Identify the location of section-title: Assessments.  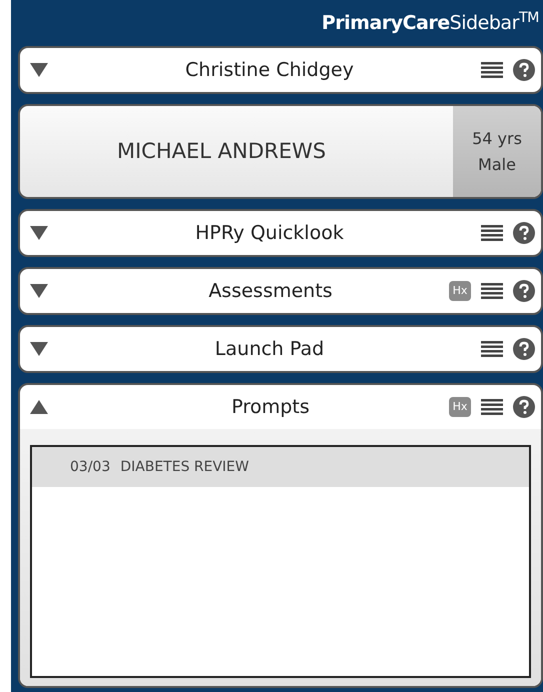
(248, 291).